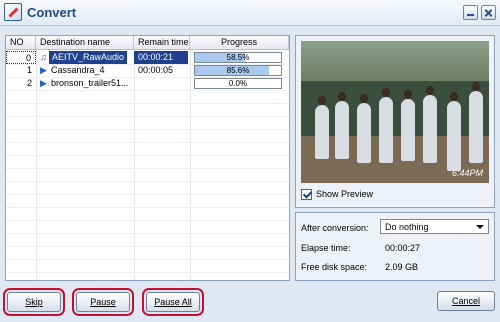  I want to click on pause-button: Pause, so click(103, 302).